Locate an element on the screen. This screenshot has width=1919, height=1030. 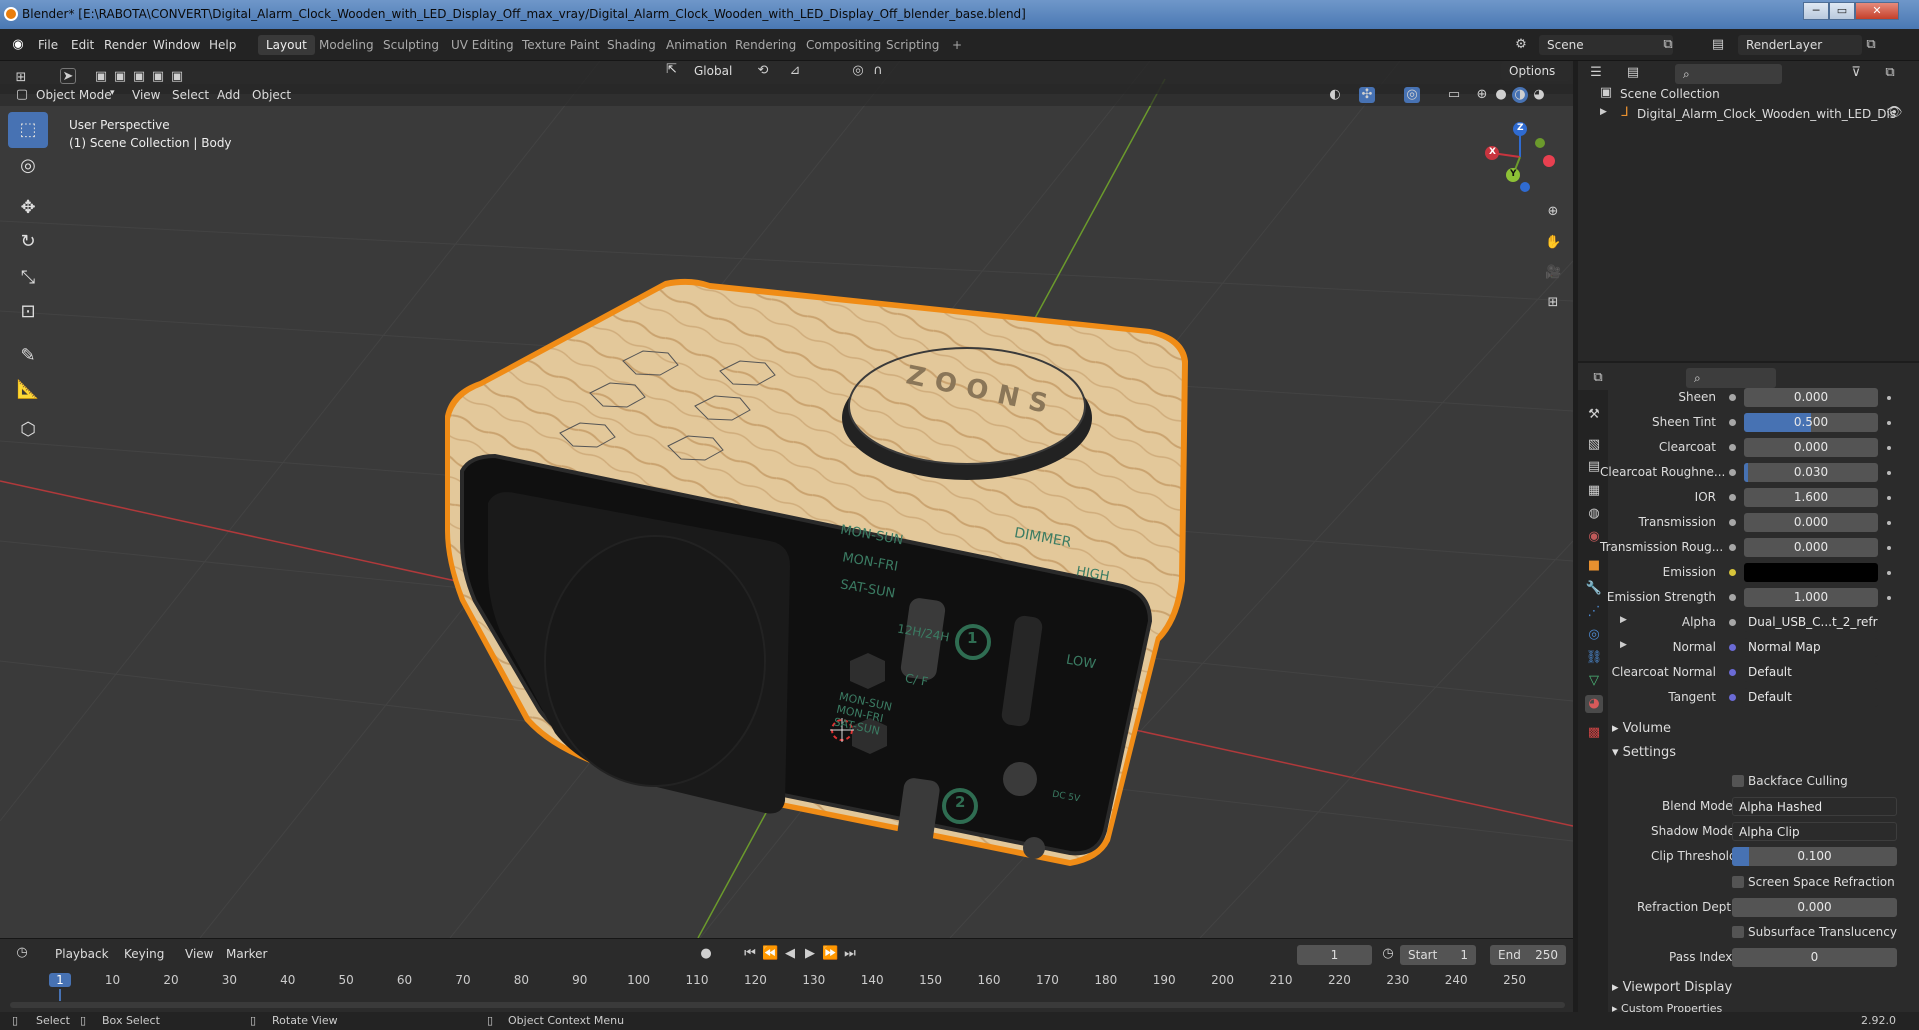
custom-properties-section: ▸ Custom Properties is located at coordinates (1667, 1007).